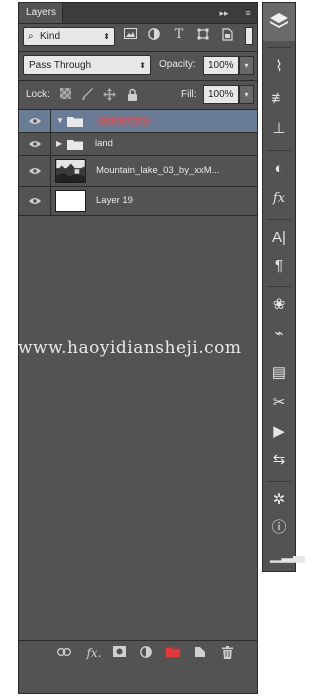 The image size is (320, 697). What do you see at coordinates (279, 500) in the screenshot?
I see `navigator-icon: ✲` at bounding box center [279, 500].